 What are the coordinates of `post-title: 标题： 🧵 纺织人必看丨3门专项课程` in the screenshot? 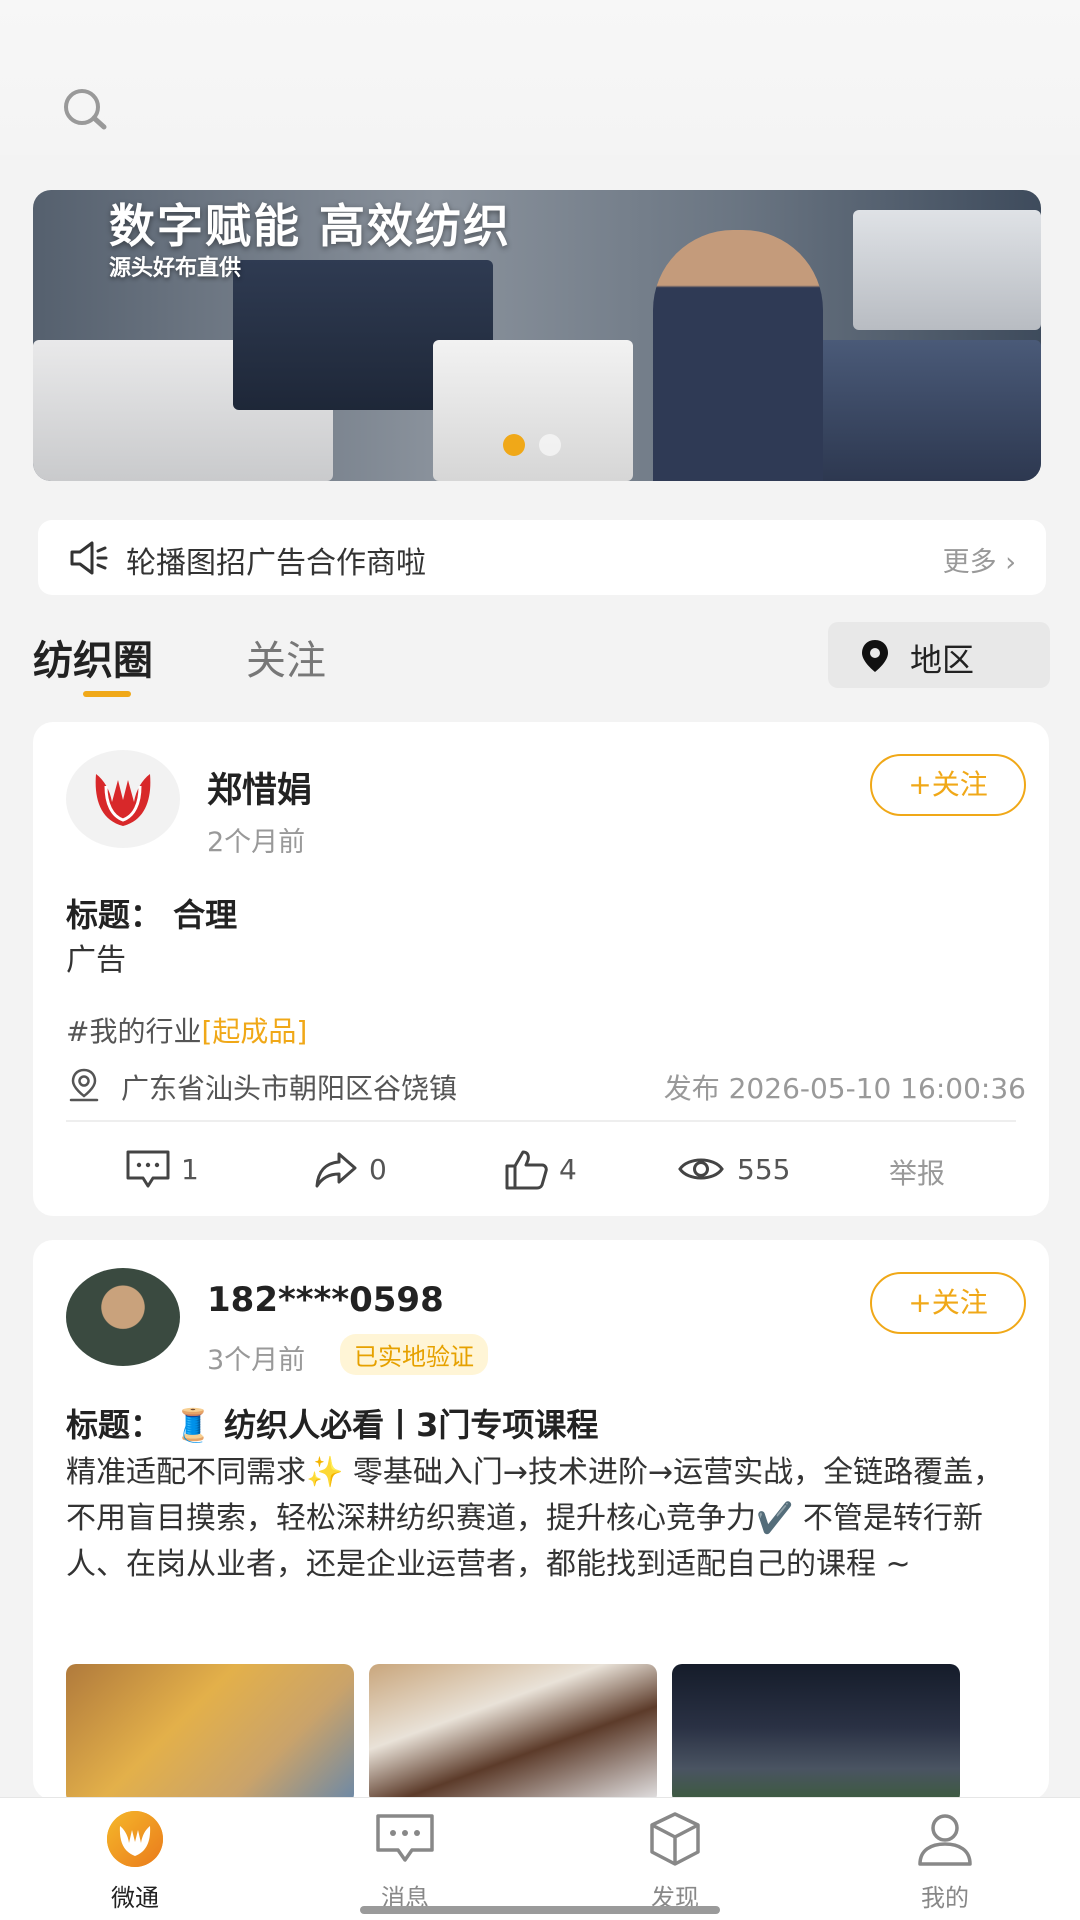 It's located at (332, 1425).